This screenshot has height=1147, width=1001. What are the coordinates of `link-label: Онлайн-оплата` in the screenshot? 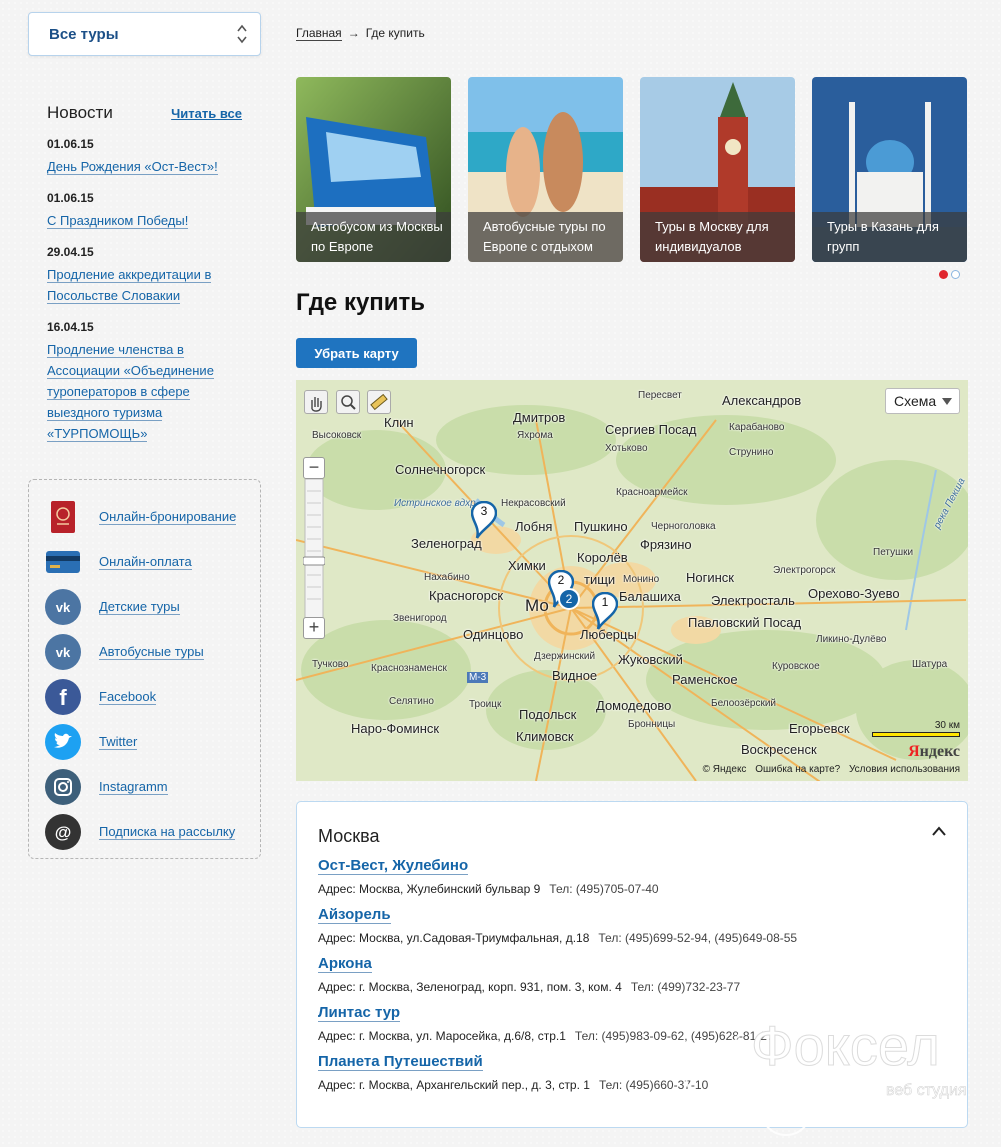 It's located at (145, 562).